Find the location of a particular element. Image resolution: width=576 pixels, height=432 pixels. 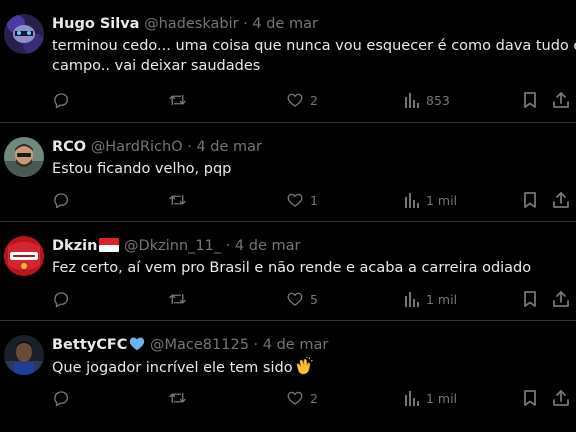

like-button: 1 is located at coordinates (302, 200).